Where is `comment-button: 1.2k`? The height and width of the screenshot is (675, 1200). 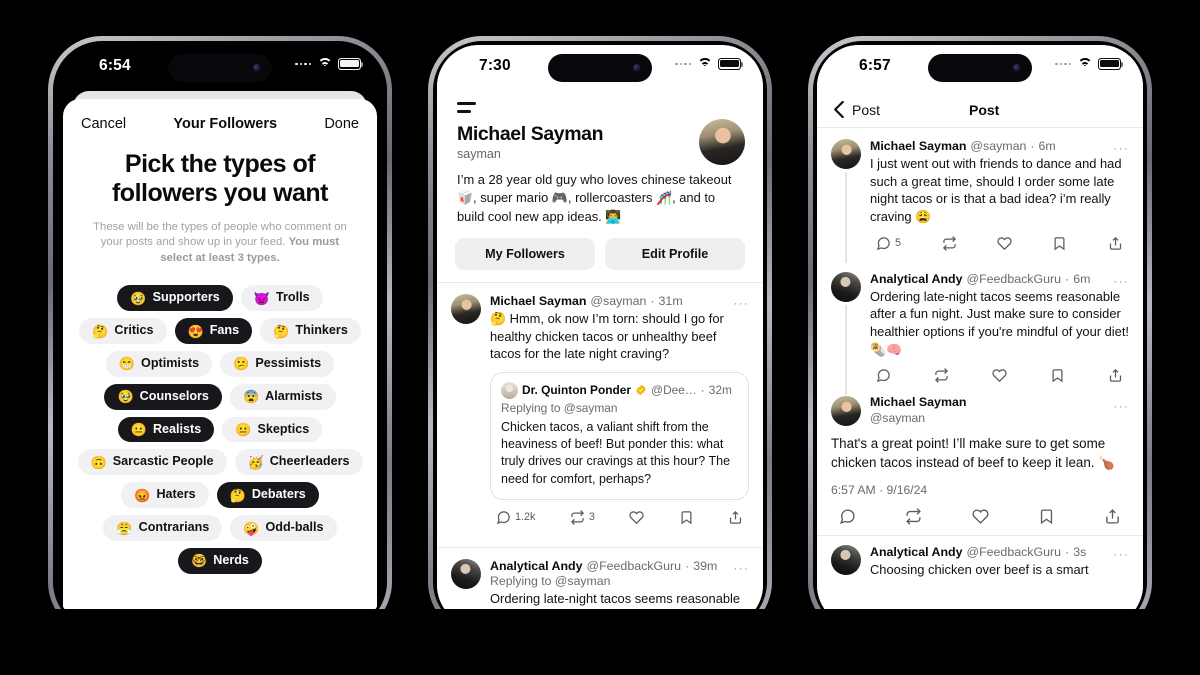 comment-button: 1.2k is located at coordinates (515, 517).